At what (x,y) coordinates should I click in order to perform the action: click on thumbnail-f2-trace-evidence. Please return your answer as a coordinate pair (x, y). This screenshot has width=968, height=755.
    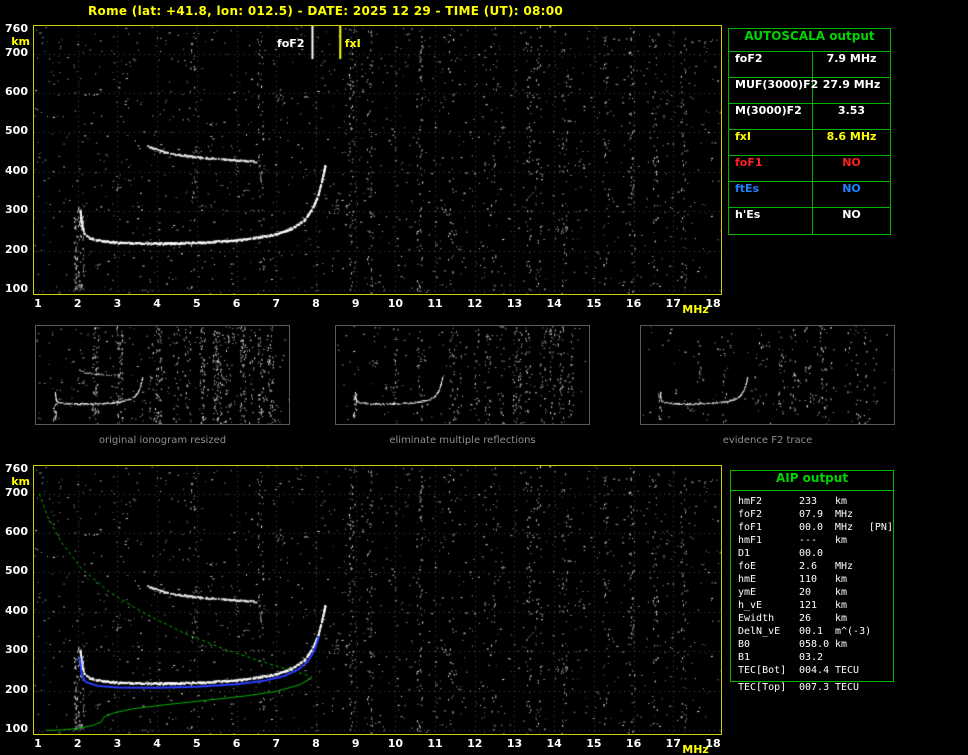
    Looking at the image, I should click on (767, 375).